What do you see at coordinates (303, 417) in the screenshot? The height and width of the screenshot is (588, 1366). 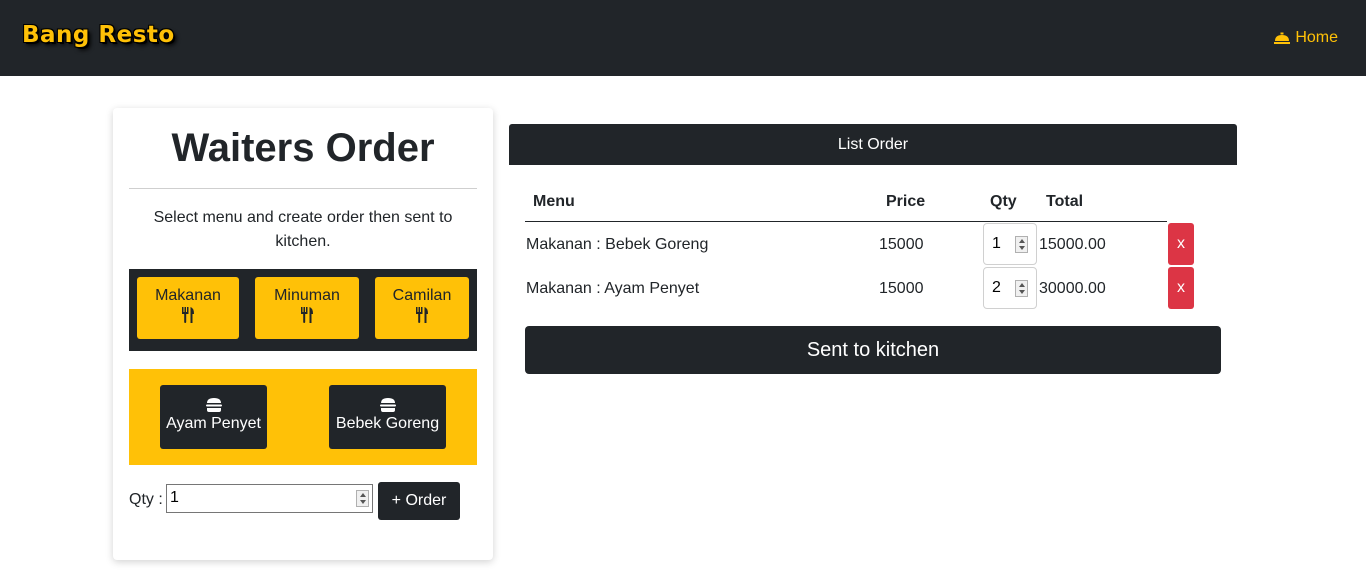 I see `menu-items-bar: Ayam Penyet Bebek Goreng` at bounding box center [303, 417].